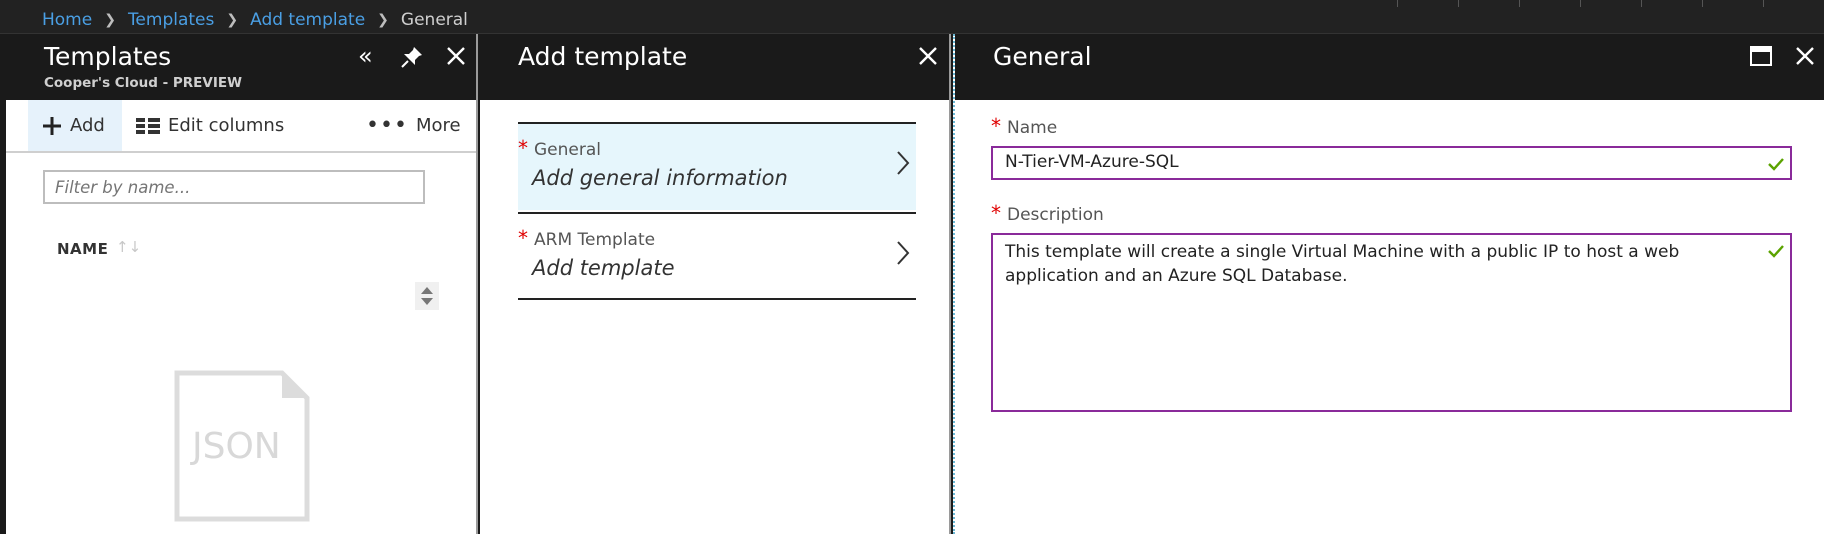  I want to click on ellipsis-icon: •••, so click(387, 125).